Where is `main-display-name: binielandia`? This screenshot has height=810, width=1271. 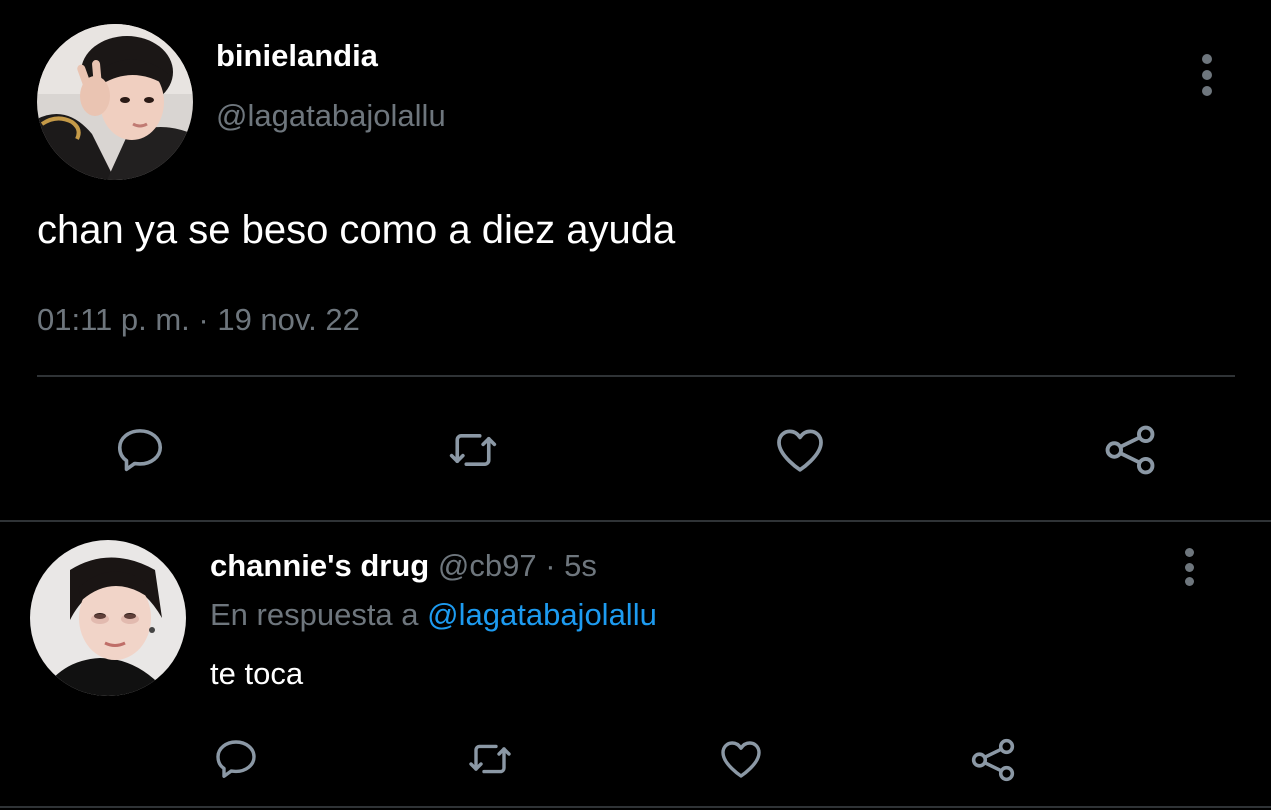
main-display-name: binielandia is located at coordinates (297, 56).